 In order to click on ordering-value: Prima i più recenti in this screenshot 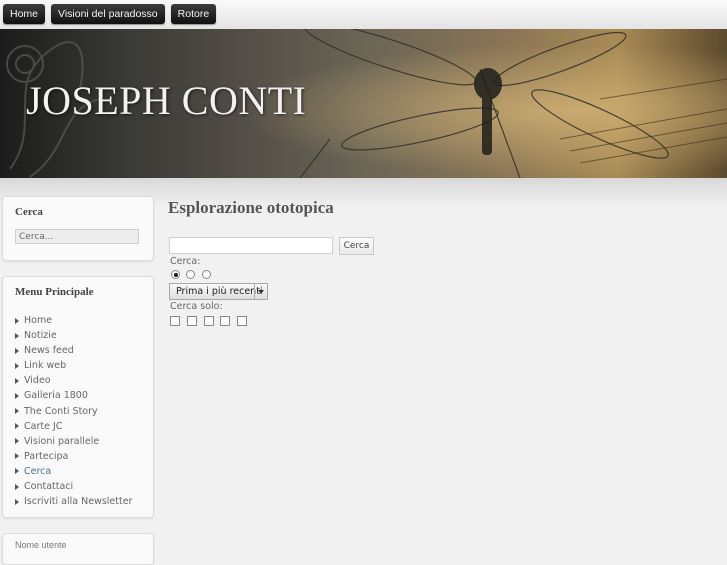, I will do `click(219, 291)`.